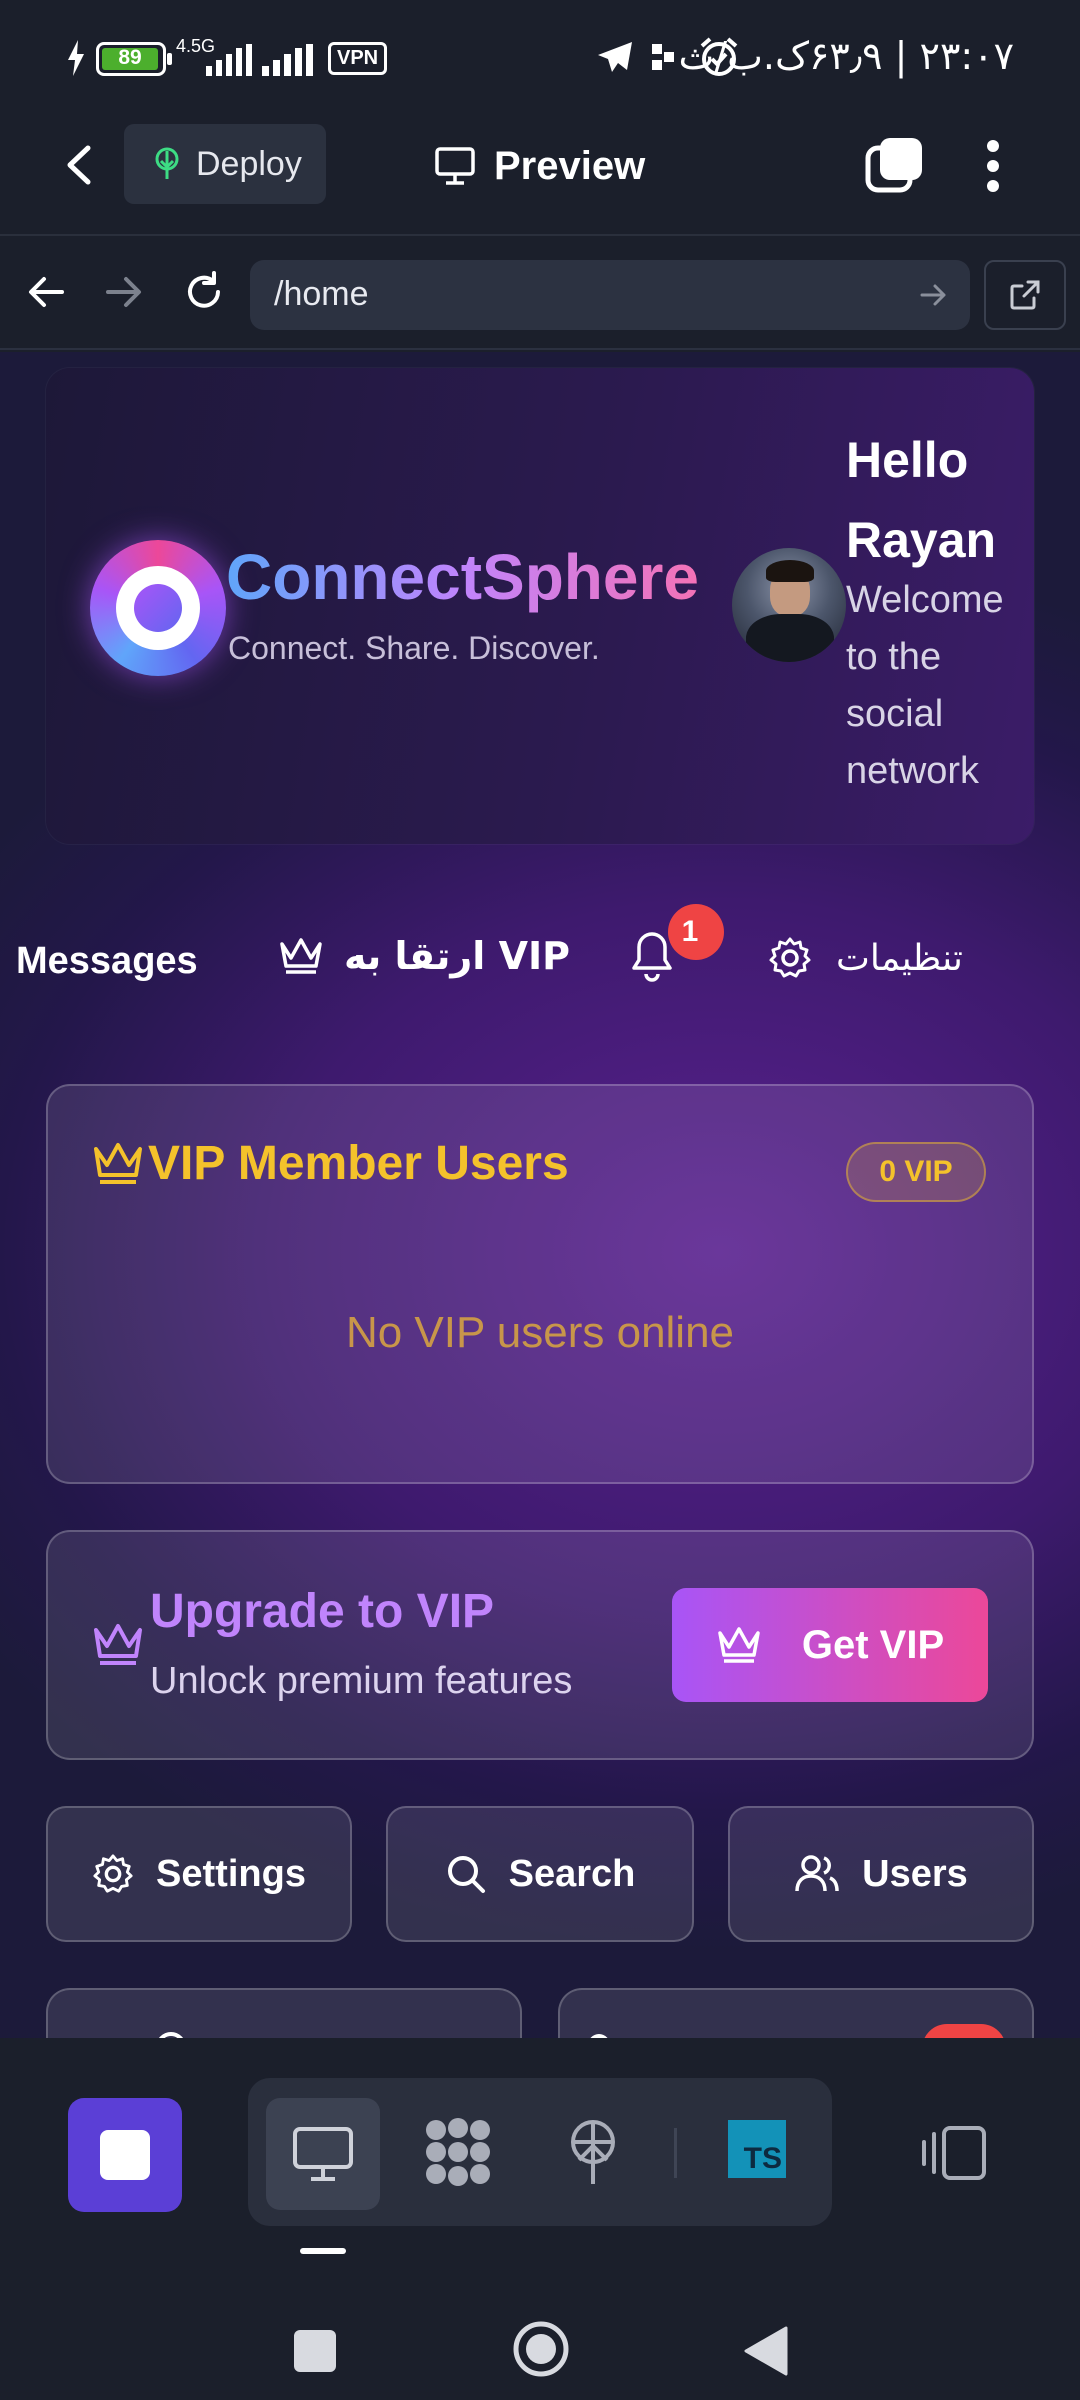 Image resolution: width=1080 pixels, height=2400 pixels. Describe the element at coordinates (916, 1172) in the screenshot. I see `vip-count-badge: 0 VIP` at that location.